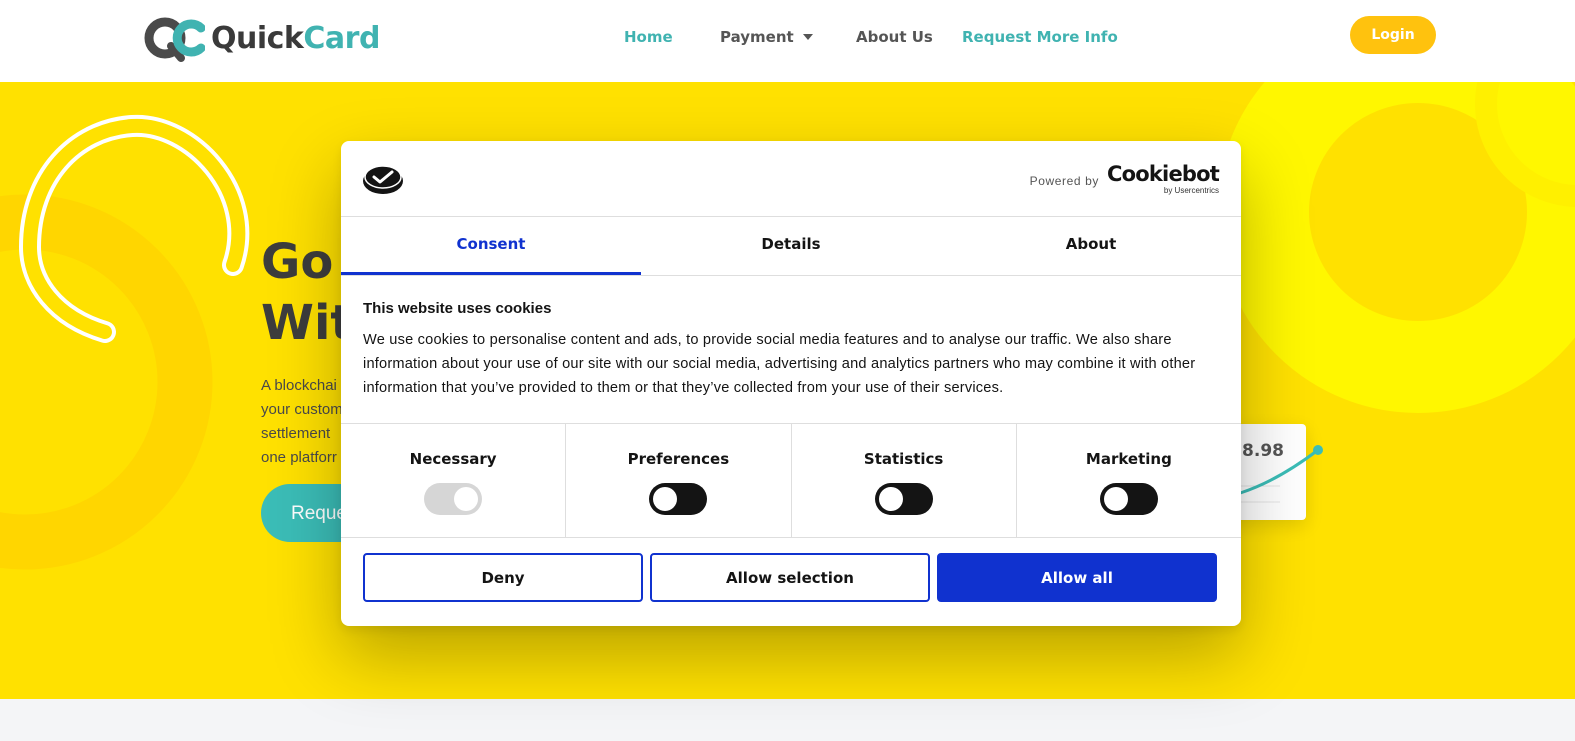  Describe the element at coordinates (1064, 181) in the screenshot. I see `powered-by-label: Powered by` at that location.